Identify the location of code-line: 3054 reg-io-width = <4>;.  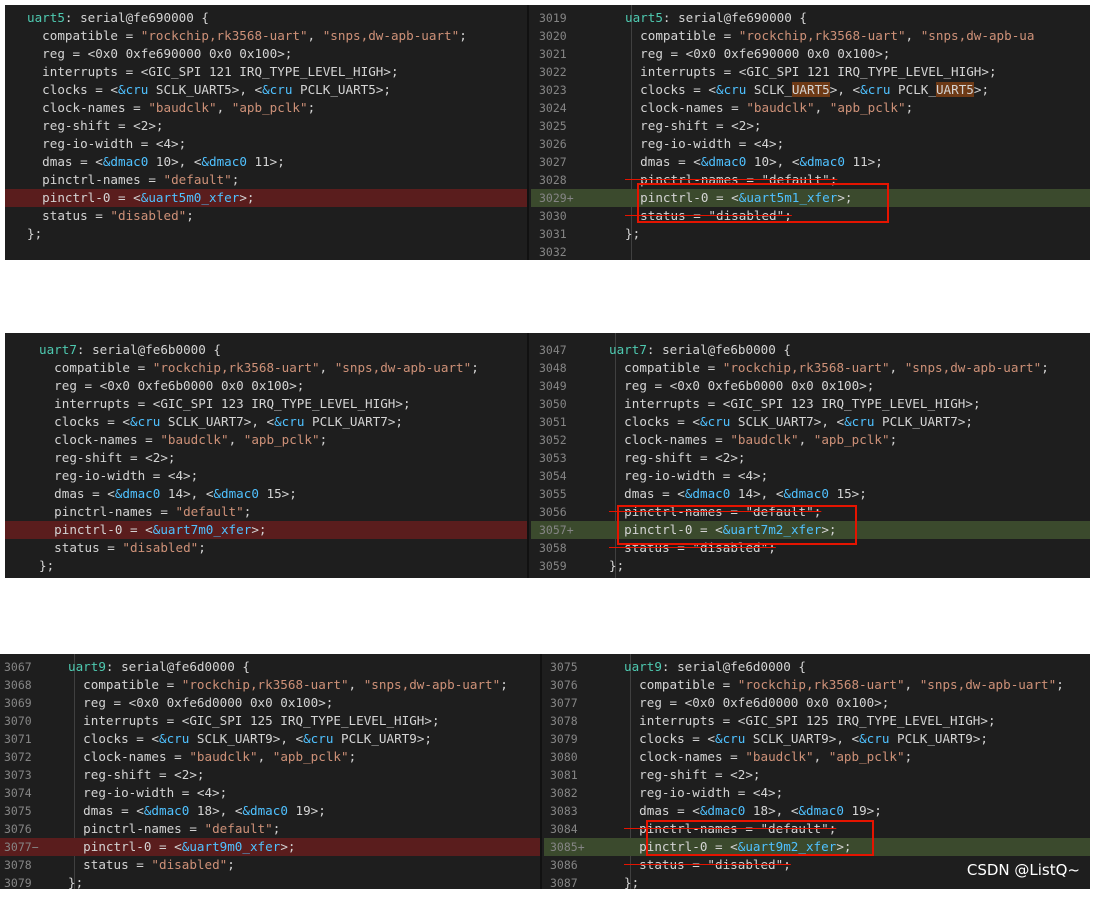
(810, 476).